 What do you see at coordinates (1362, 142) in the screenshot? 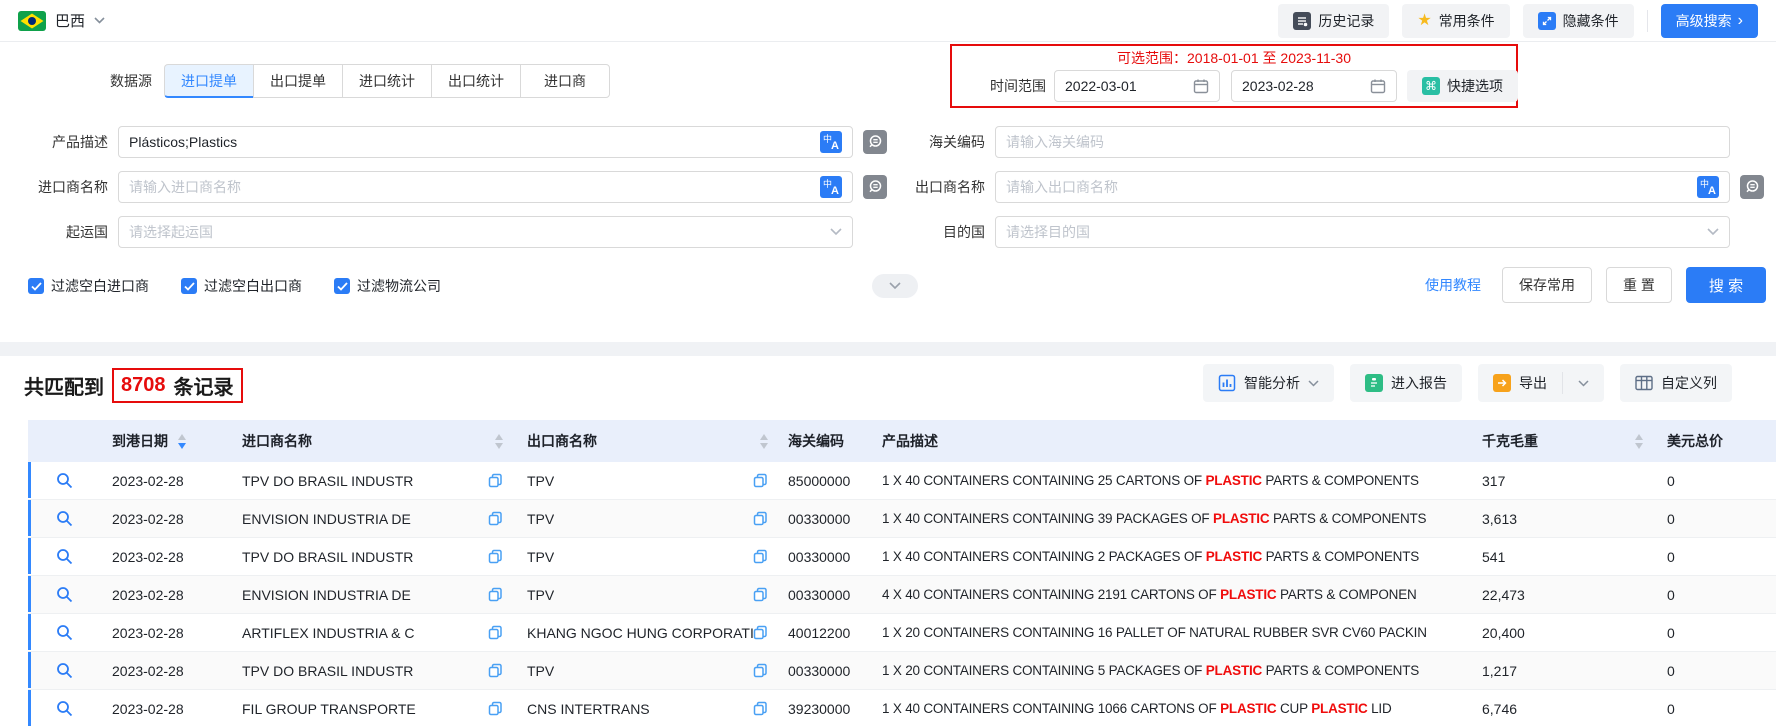
I see `hs-code-input: 请输入海关编码` at bounding box center [1362, 142].